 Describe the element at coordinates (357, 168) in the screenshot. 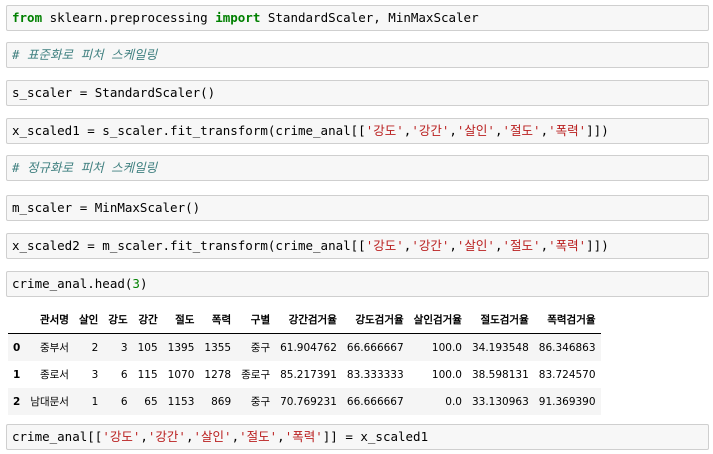

I see `code-cell-comment-normalize: # 정규화로 피처 스케일링` at that location.